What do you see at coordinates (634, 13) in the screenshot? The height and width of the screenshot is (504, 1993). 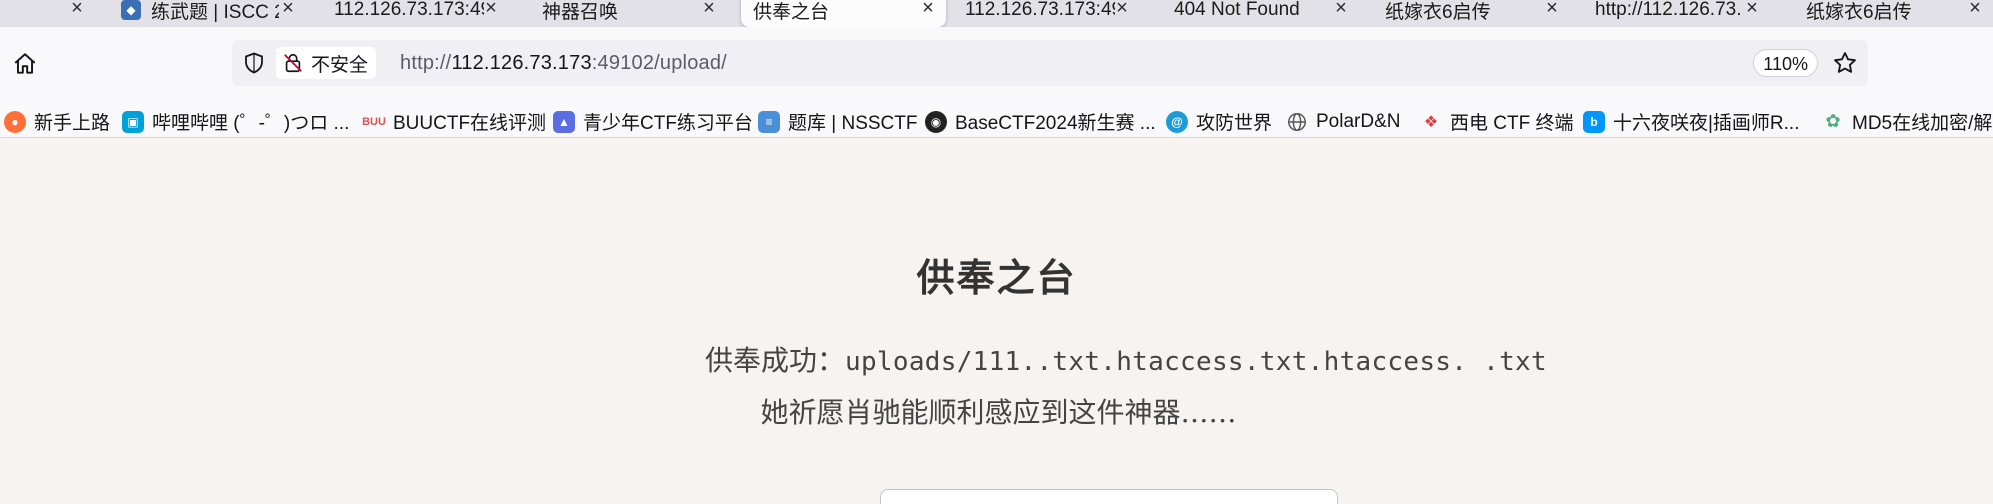 I see `tab-3: 神器召唤 ×` at bounding box center [634, 13].